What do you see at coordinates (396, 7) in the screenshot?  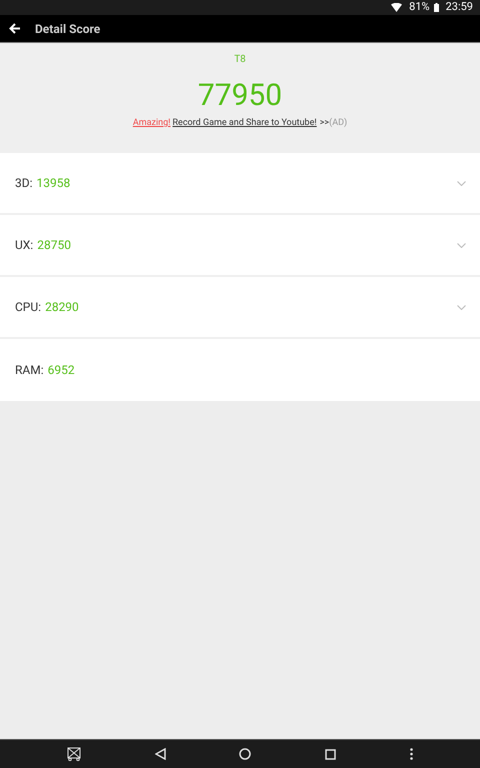 I see `wifi-icon` at bounding box center [396, 7].